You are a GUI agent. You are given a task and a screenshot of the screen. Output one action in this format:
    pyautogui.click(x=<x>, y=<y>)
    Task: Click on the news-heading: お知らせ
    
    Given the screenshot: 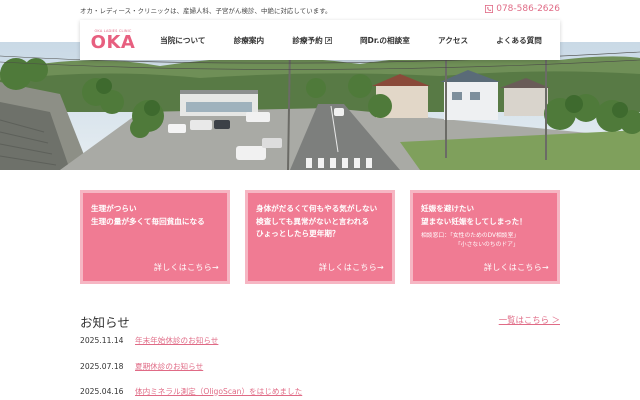 What is the action you would take?
    pyautogui.click(x=105, y=322)
    